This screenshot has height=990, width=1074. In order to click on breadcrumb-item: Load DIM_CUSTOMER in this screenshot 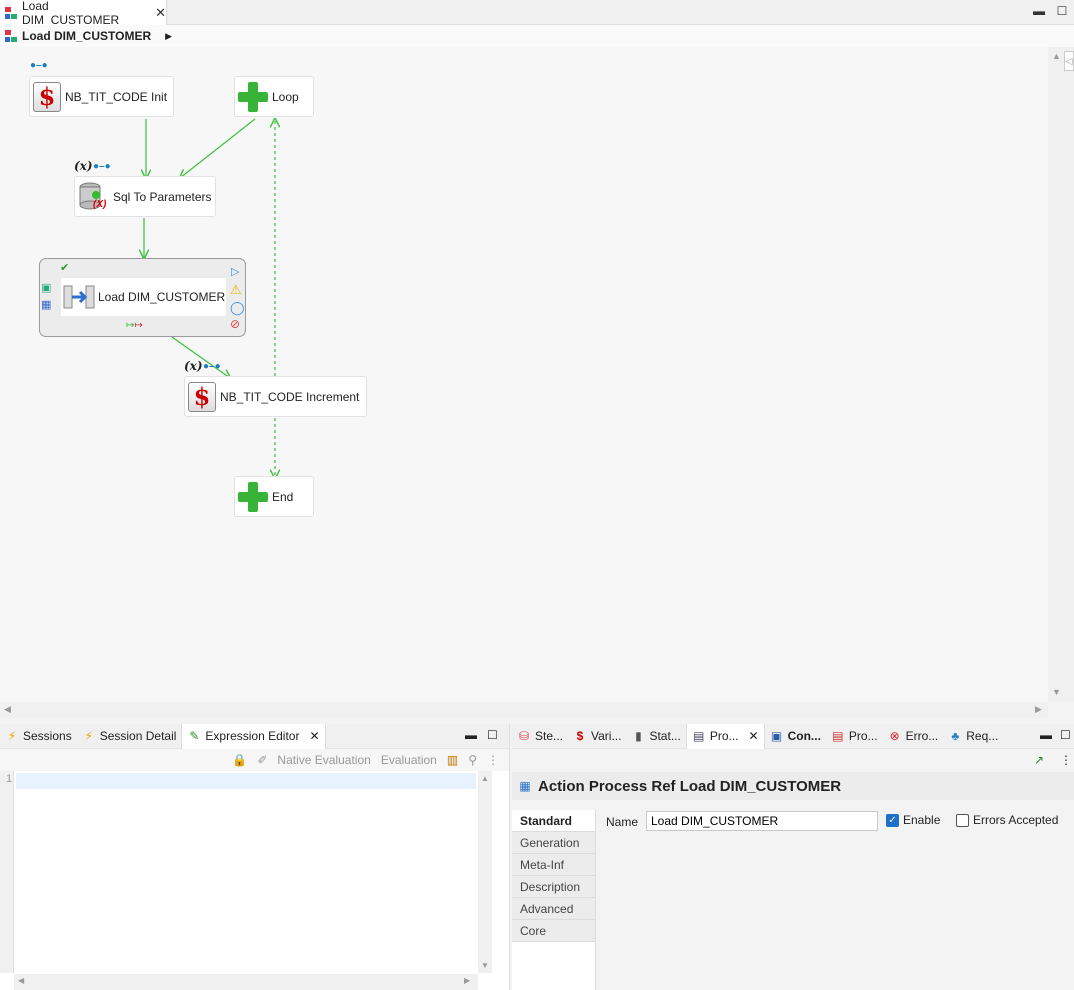, I will do `click(86, 36)`.